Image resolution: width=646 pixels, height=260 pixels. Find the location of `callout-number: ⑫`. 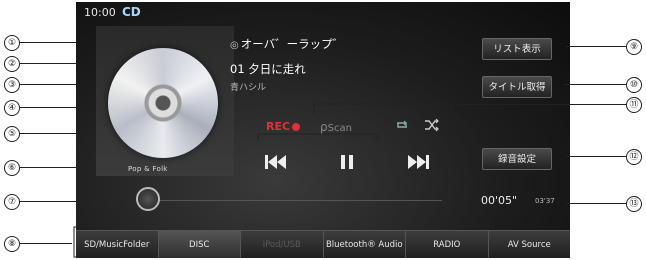

callout-number: ⑫ is located at coordinates (634, 157).